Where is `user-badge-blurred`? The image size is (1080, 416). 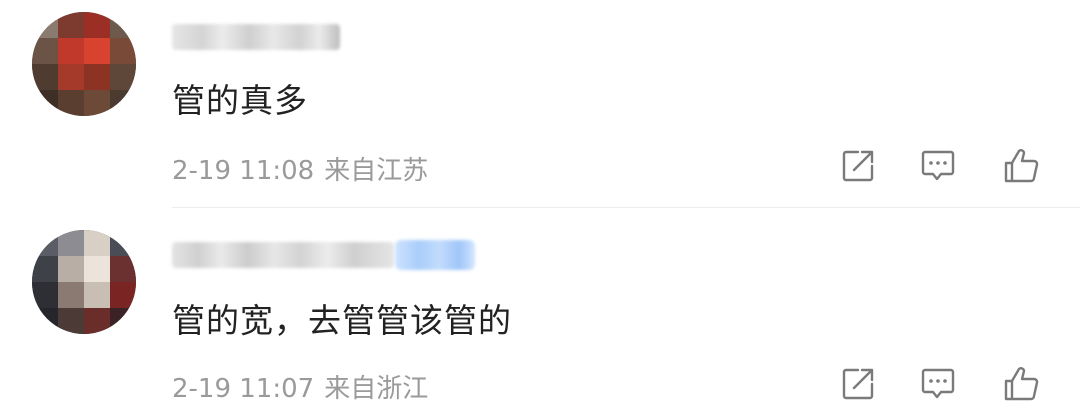 user-badge-blurred is located at coordinates (435, 255).